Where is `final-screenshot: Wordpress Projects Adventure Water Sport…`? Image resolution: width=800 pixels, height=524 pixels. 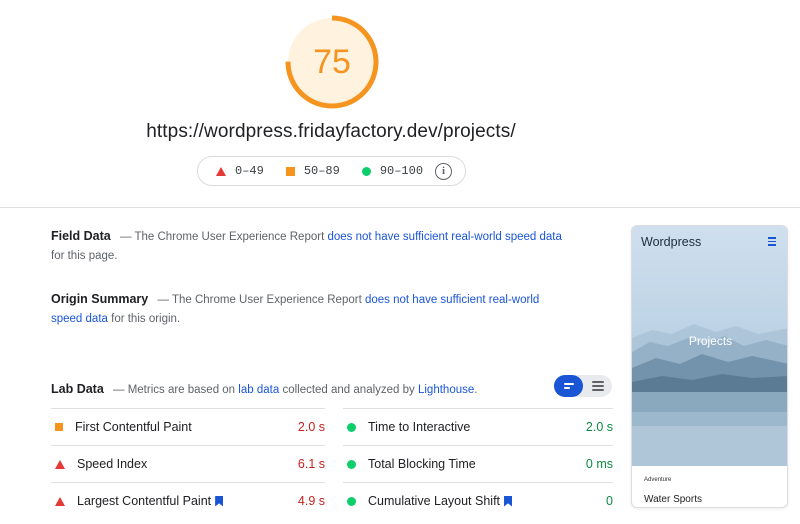 final-screenshot: Wordpress Projects Adventure Water Sport… is located at coordinates (709, 366).